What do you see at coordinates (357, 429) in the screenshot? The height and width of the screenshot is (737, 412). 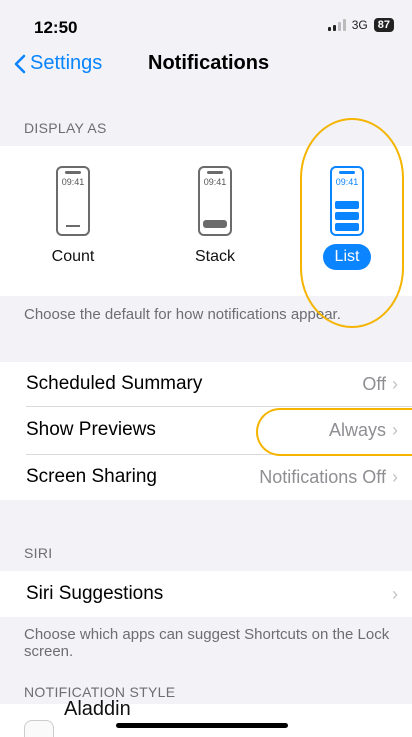 I see `row-value: Always` at bounding box center [357, 429].